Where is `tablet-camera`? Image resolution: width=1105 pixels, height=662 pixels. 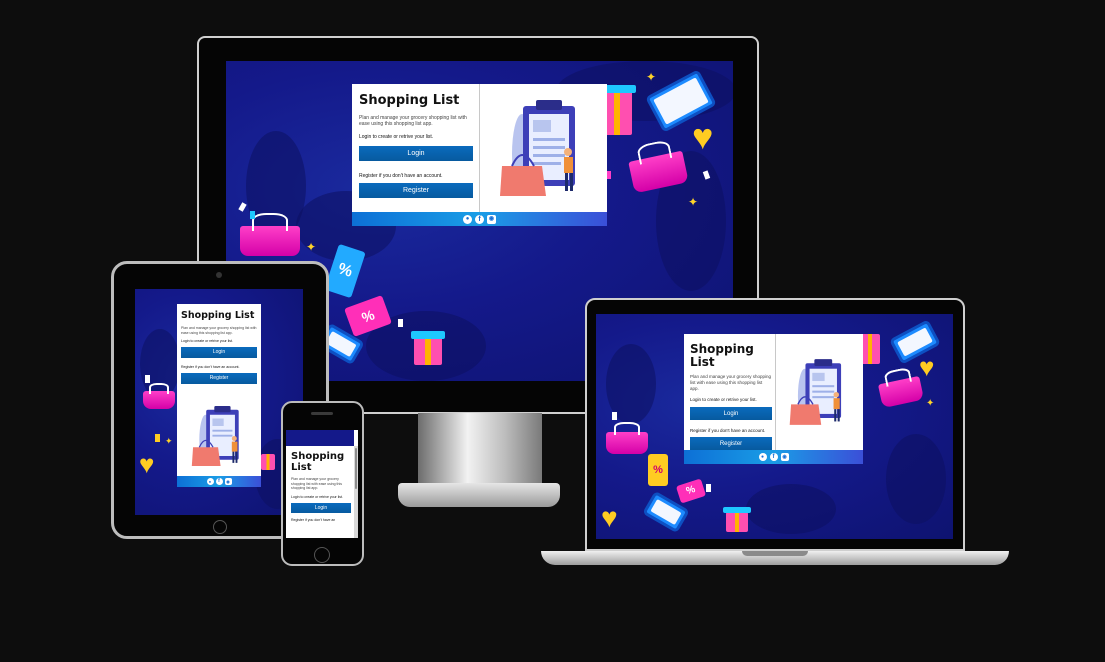 tablet-camera is located at coordinates (219, 275).